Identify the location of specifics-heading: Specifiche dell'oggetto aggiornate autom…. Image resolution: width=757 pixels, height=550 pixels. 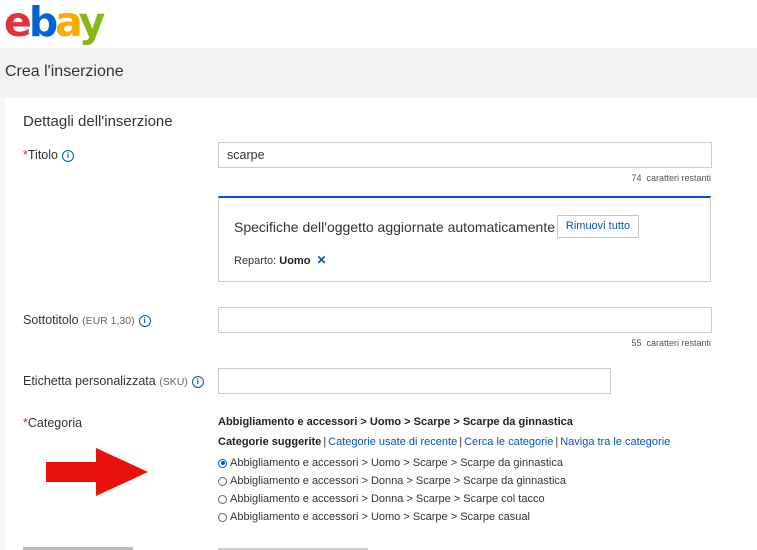
(394, 227).